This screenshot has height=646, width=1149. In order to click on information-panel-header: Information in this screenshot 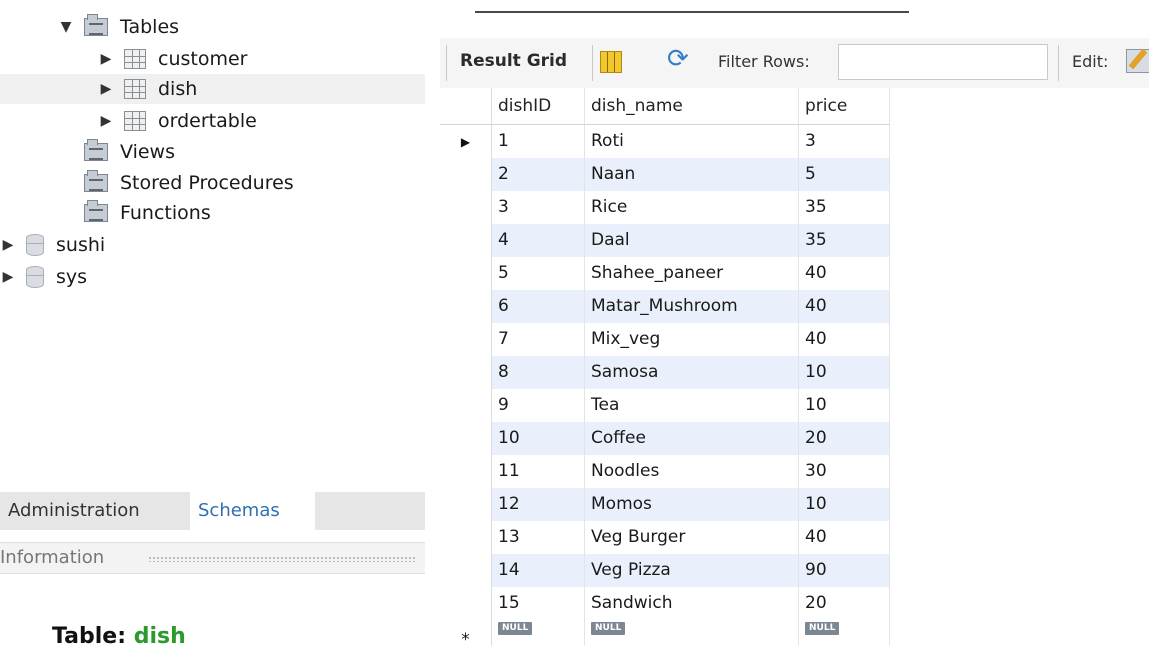, I will do `click(212, 558)`.